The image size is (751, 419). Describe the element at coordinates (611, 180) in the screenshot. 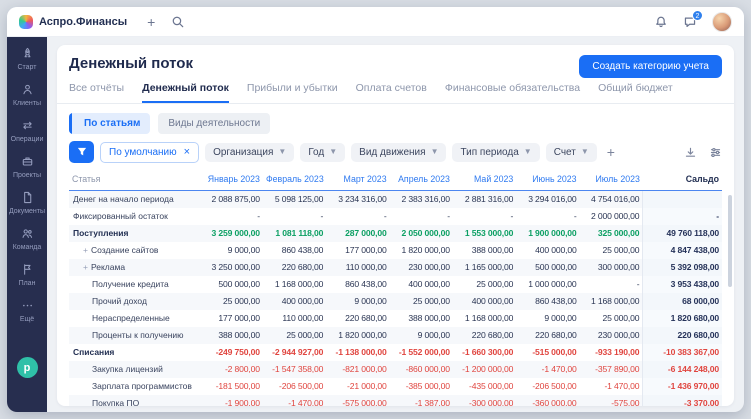

I see `column-month: Июль 2023` at that location.